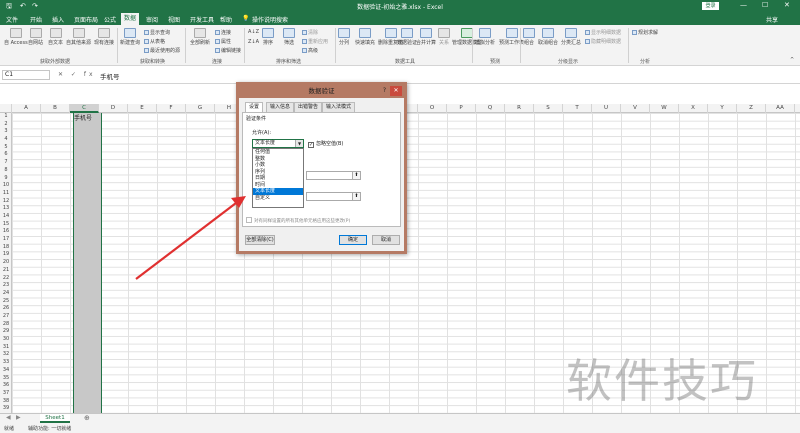  Describe the element at coordinates (200, 108) in the screenshot. I see `column-header-g: G` at that location.